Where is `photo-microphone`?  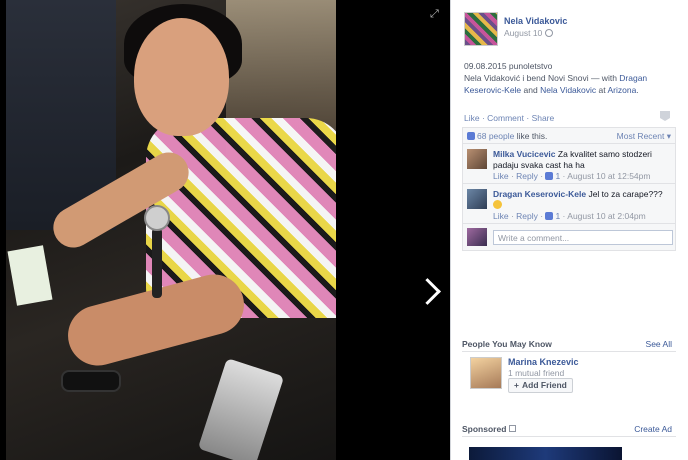
photo-microphone is located at coordinates (157, 218).